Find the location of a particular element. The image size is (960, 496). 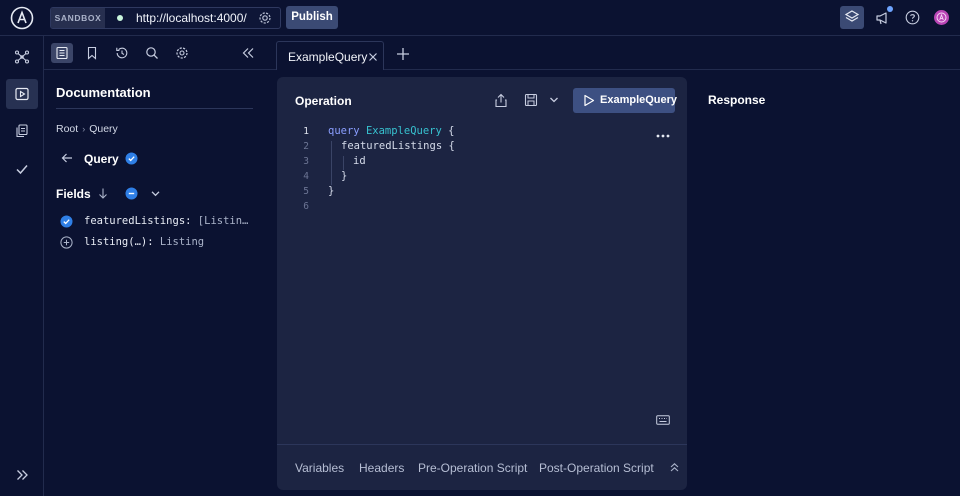

close-icon is located at coordinates (373, 57).